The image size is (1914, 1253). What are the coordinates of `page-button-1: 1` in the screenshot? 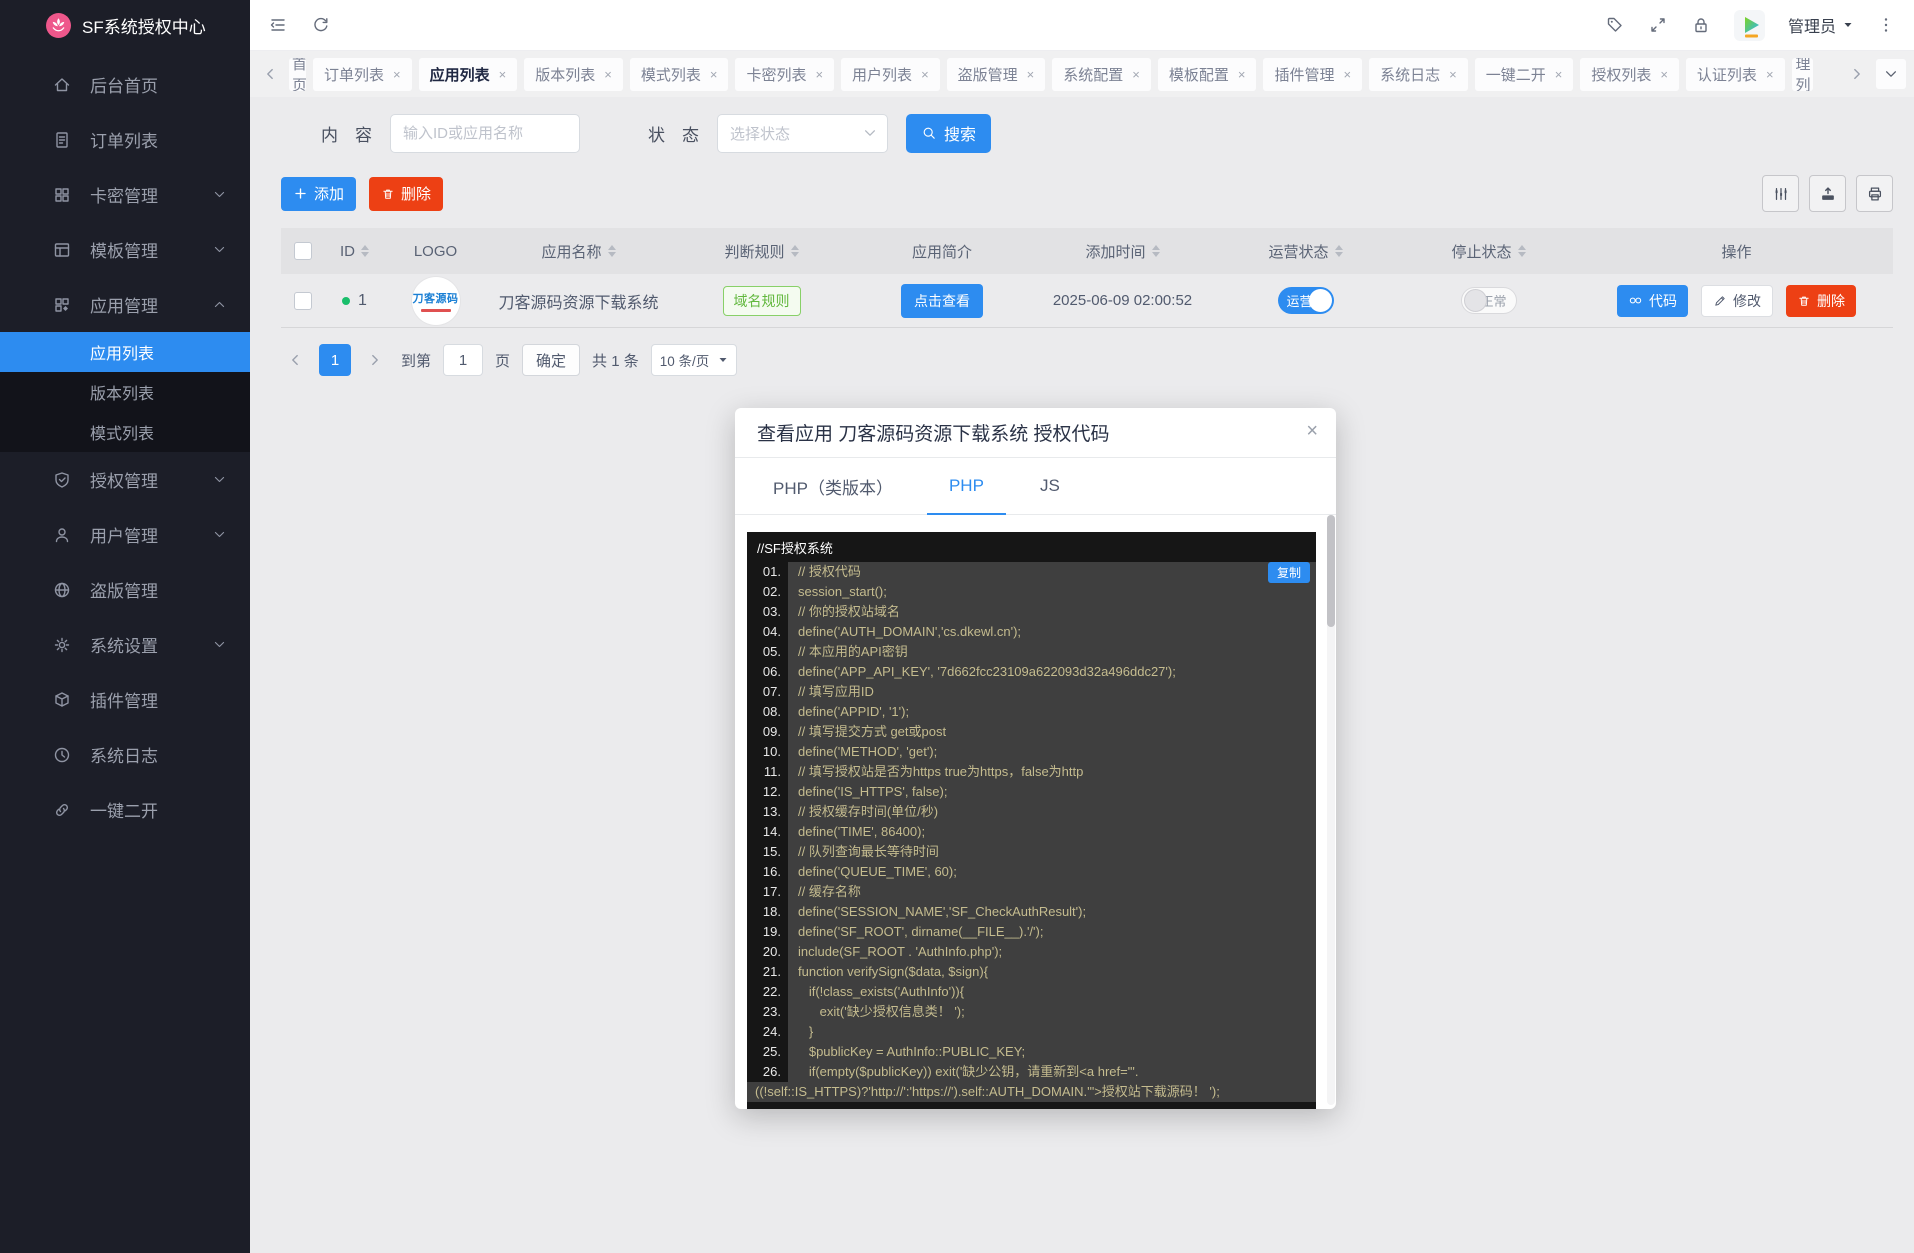 It's located at (335, 360).